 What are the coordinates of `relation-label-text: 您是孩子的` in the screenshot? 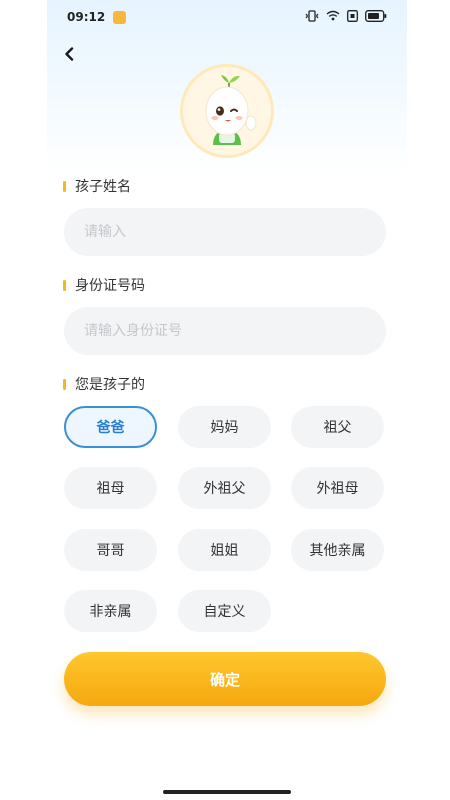 It's located at (110, 385).